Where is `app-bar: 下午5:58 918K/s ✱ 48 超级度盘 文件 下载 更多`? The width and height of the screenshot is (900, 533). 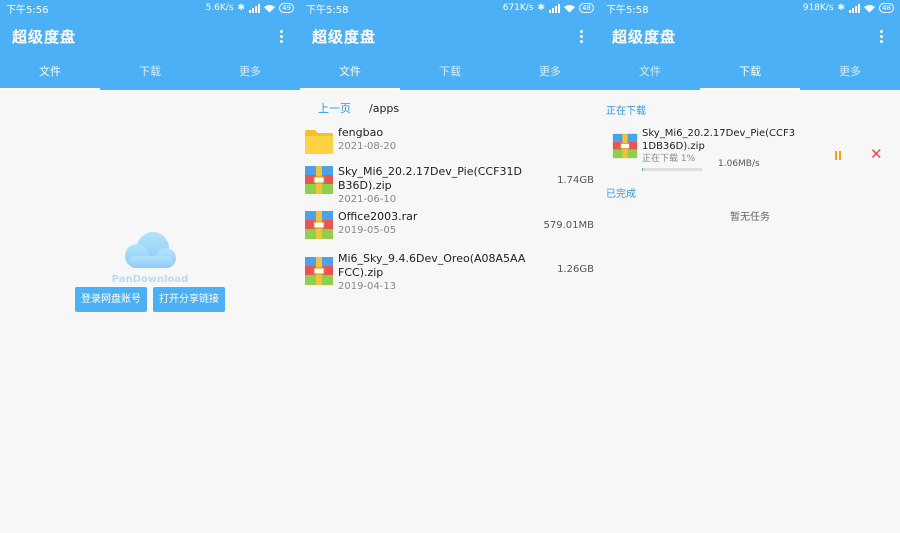 app-bar: 下午5:58 918K/s ✱ 48 超级度盘 文件 下载 更多 is located at coordinates (750, 45).